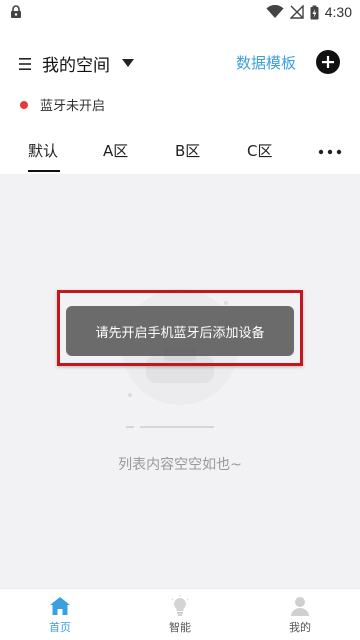 The width and height of the screenshot is (360, 640). What do you see at coordinates (259, 150) in the screenshot?
I see `tab-area-c: C区` at bounding box center [259, 150].